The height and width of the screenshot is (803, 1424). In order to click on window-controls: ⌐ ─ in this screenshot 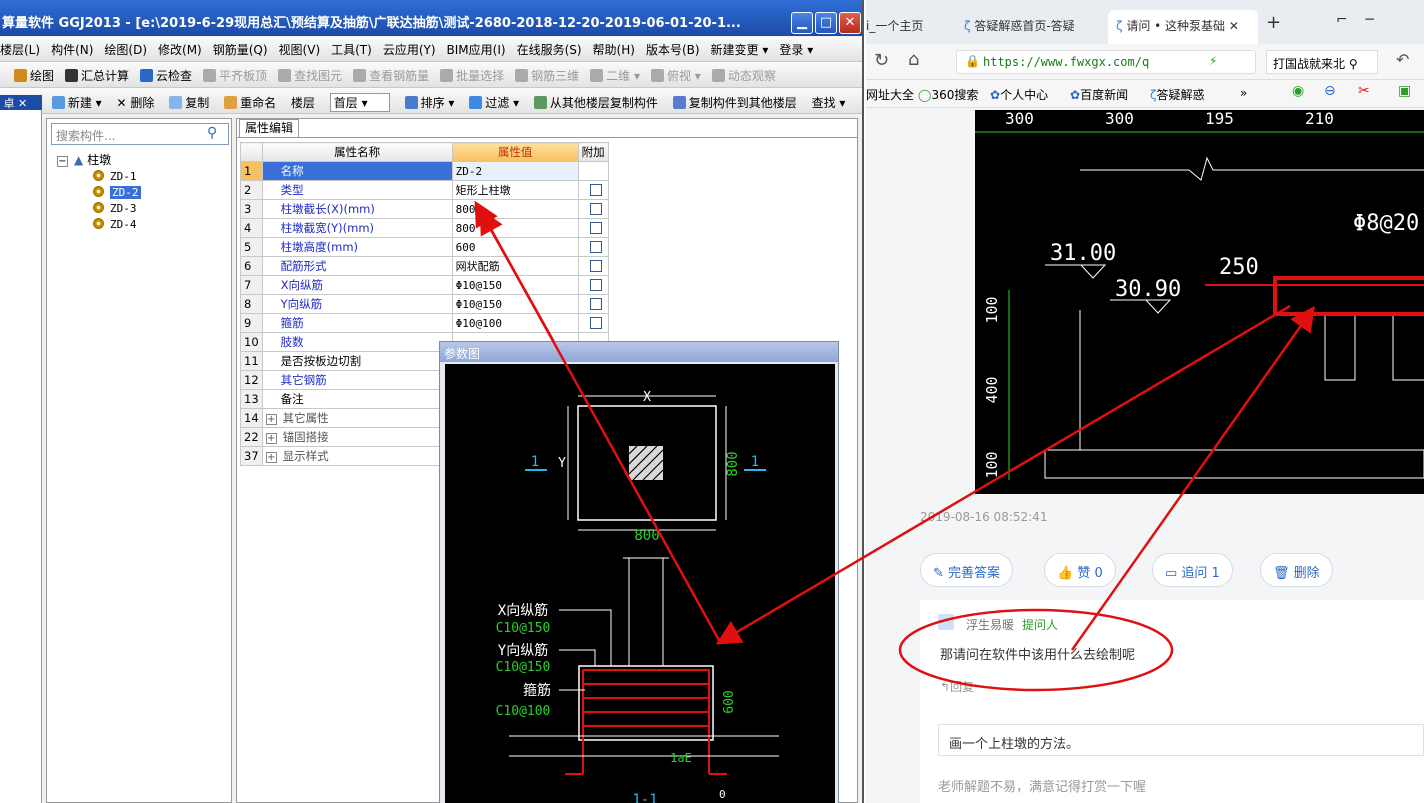, I will do `click(1355, 27)`.